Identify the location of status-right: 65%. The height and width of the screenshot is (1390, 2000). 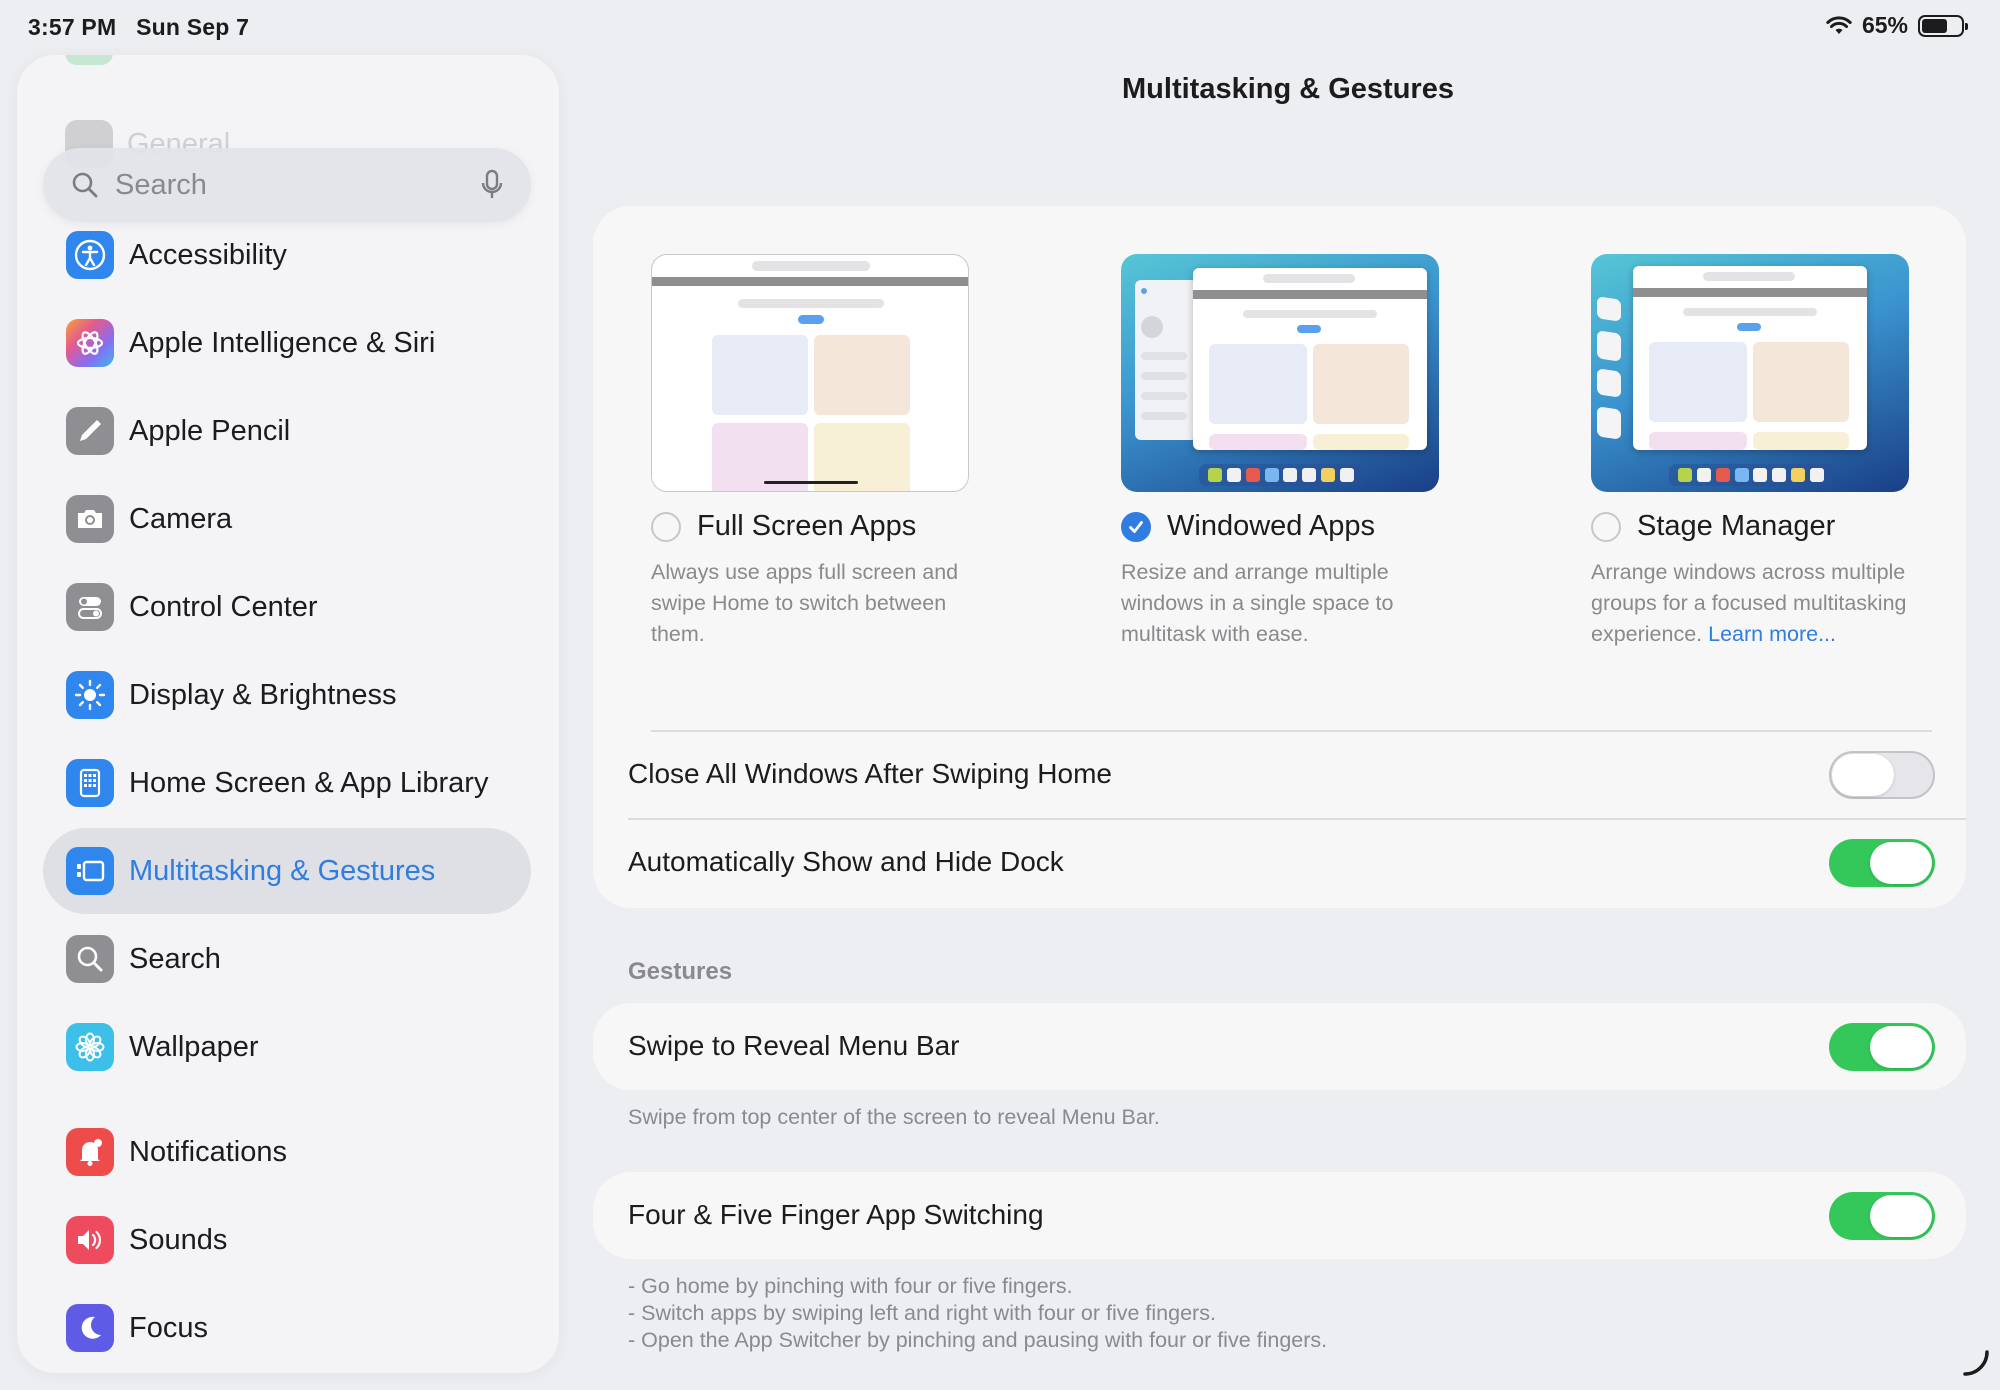
(1897, 25).